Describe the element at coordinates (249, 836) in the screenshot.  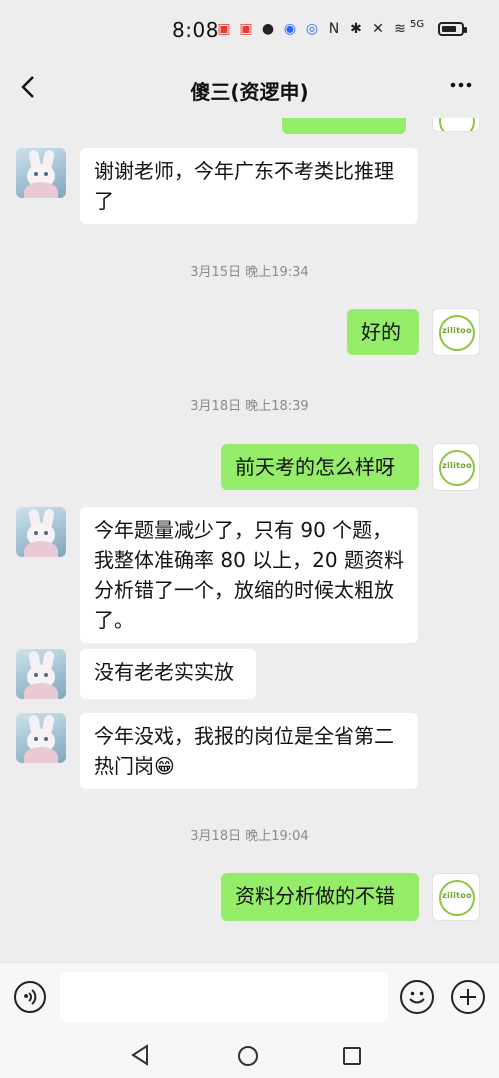
I see `message-timestamp: 3月18日 晚上19:04` at that location.